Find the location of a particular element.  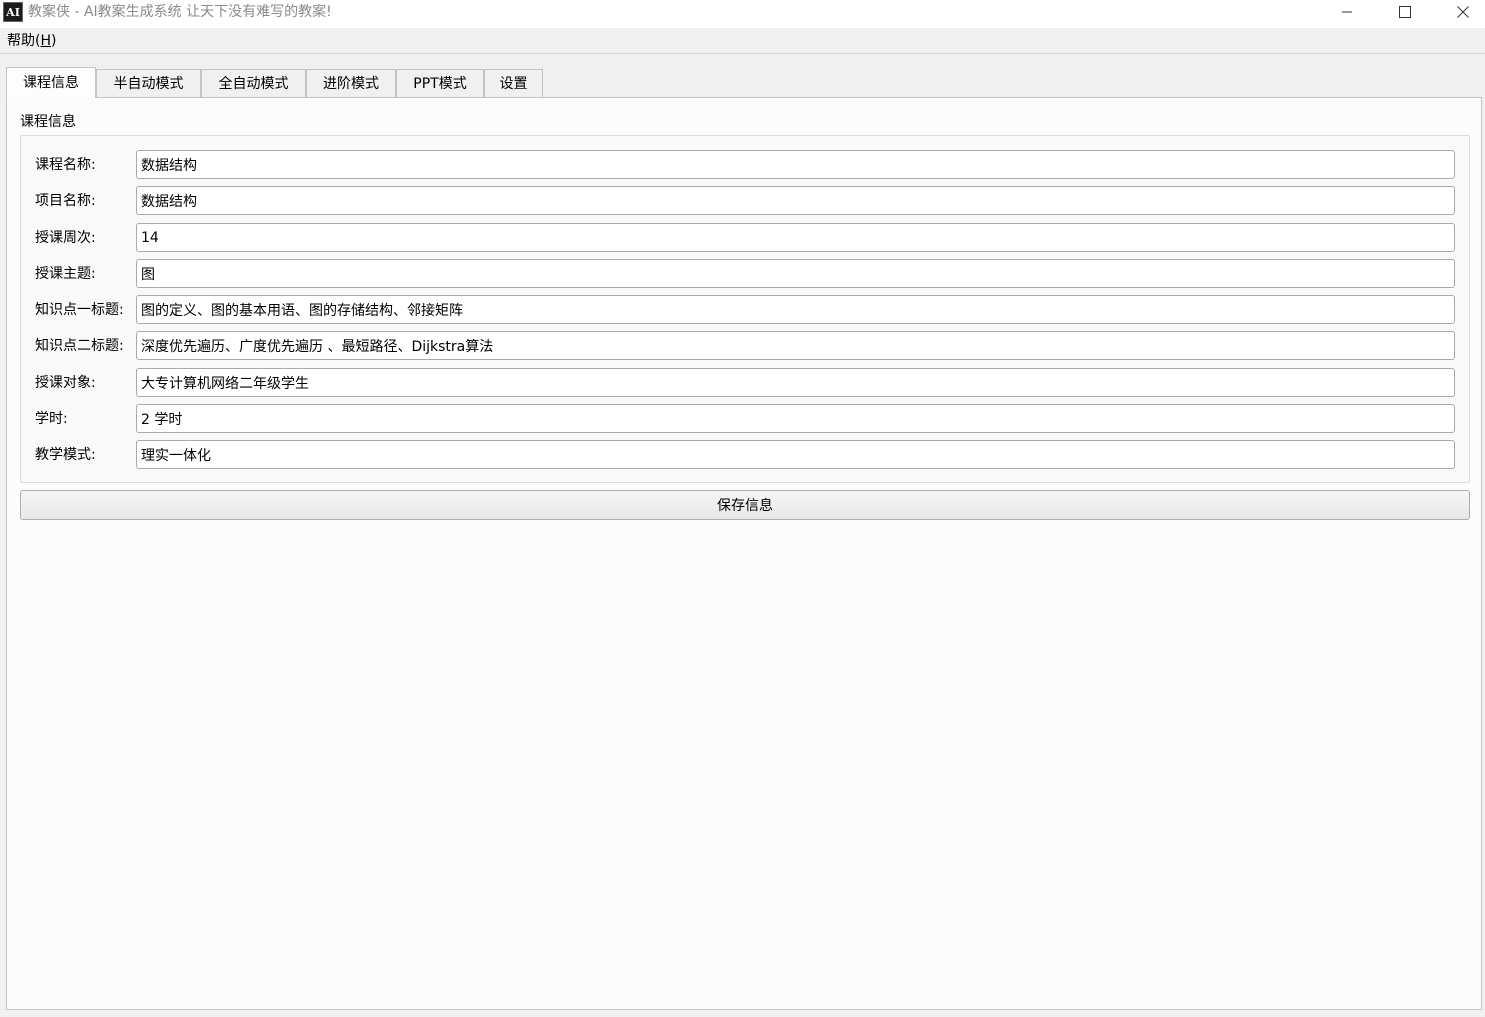

tab-semi-auto: 半自动模式 is located at coordinates (148, 83).